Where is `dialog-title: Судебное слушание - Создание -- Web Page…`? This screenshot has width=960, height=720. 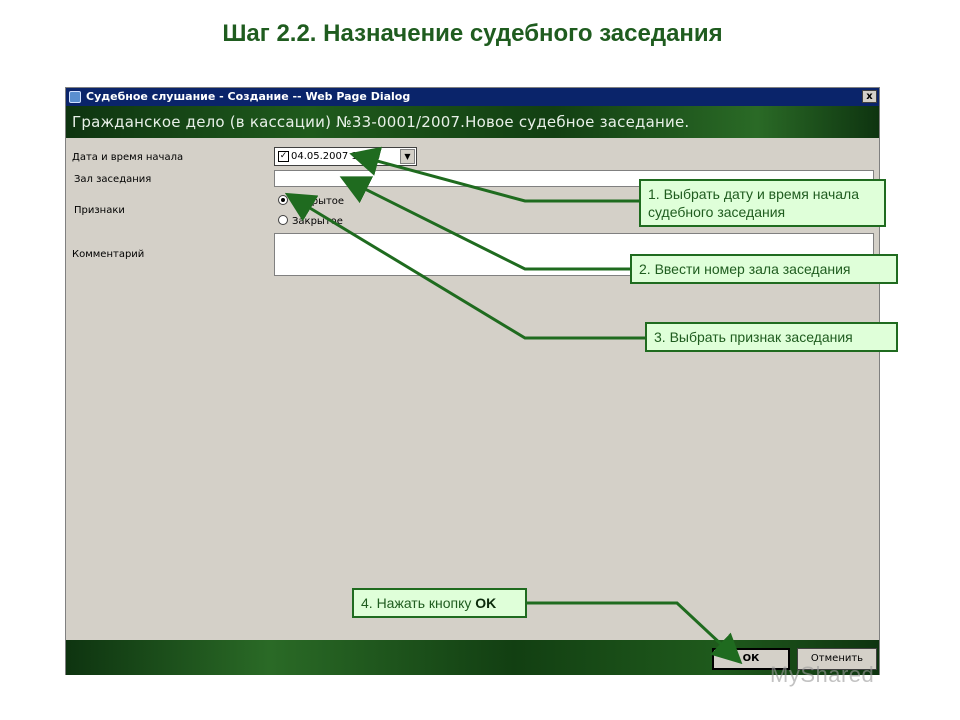
dialog-title: Судебное слушание - Создание -- Web Page… is located at coordinates (248, 96).